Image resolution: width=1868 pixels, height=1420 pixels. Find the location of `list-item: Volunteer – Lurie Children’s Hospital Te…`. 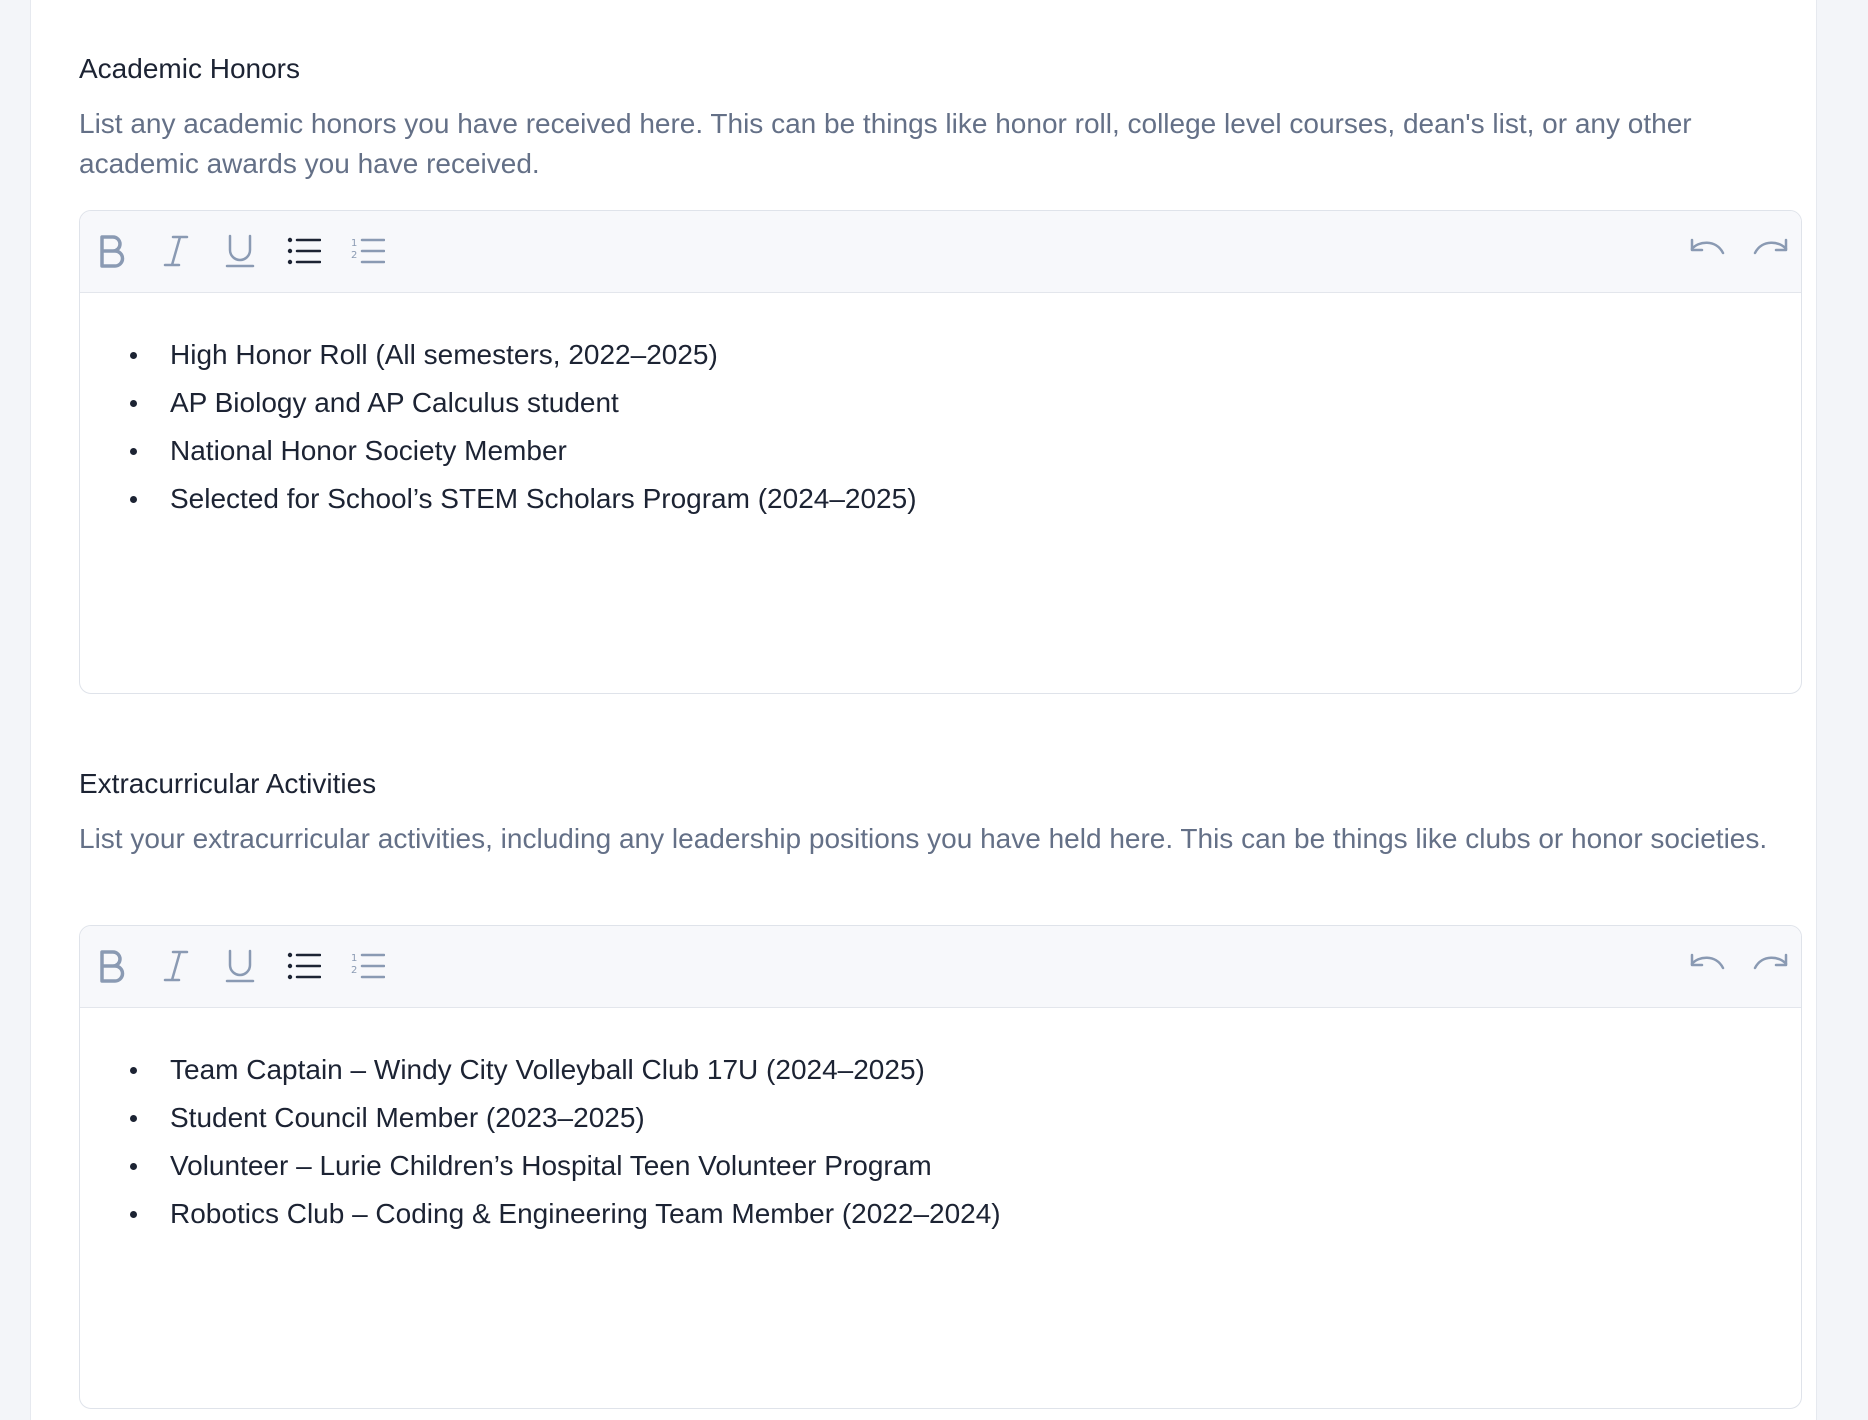

list-item: Volunteer – Lurie Children’s Hospital Te… is located at coordinates (965, 1166).